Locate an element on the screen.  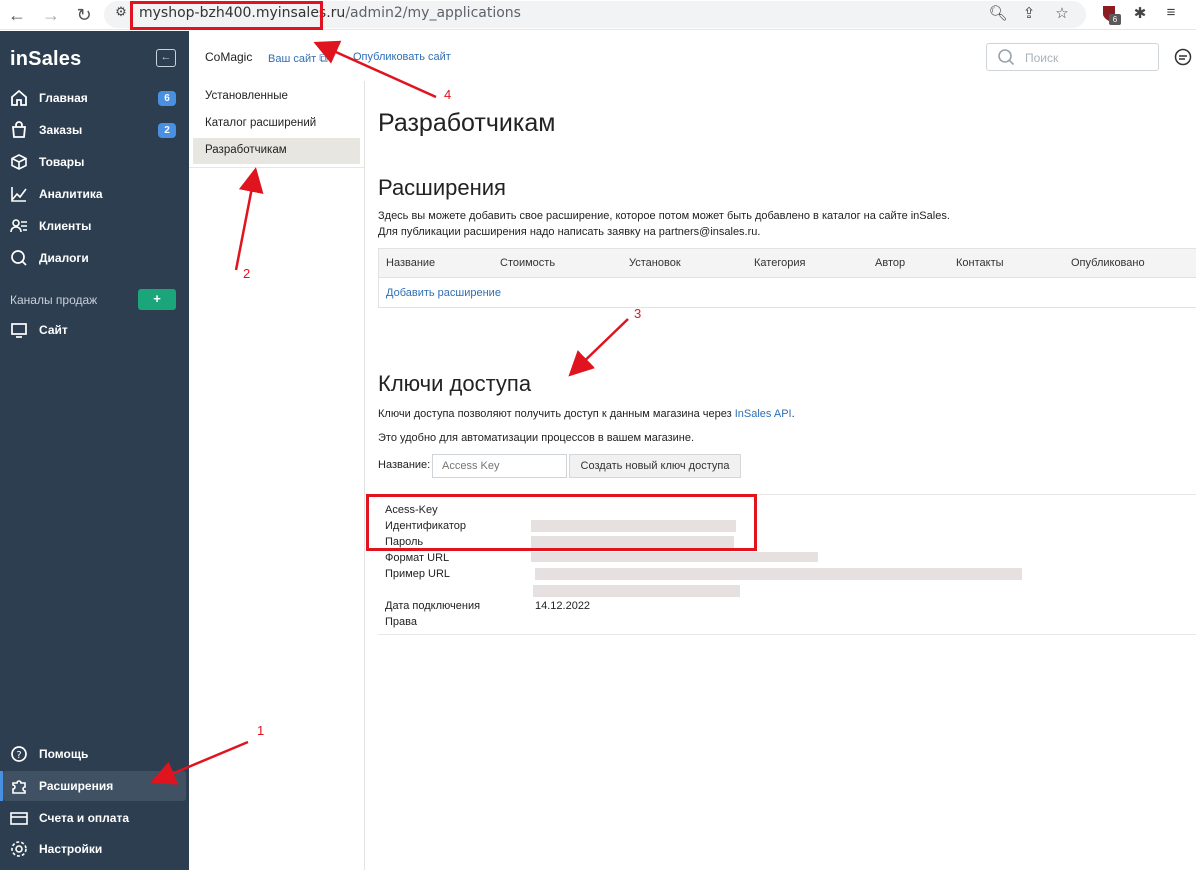
clients-icon is located at coordinates (18, 226).